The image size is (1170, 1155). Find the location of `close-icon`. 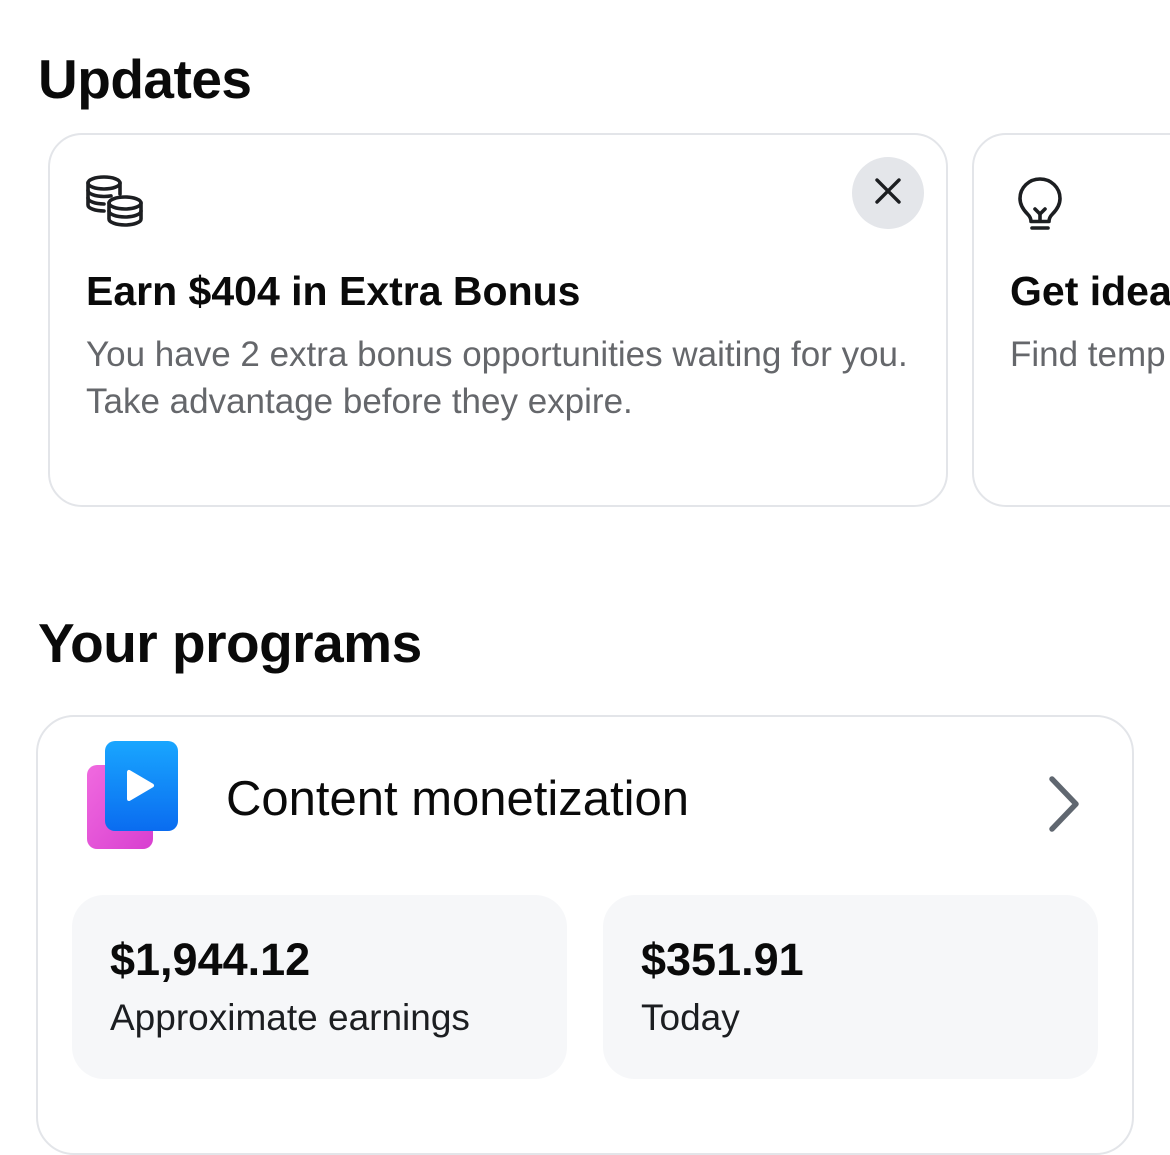

close-icon is located at coordinates (888, 193).